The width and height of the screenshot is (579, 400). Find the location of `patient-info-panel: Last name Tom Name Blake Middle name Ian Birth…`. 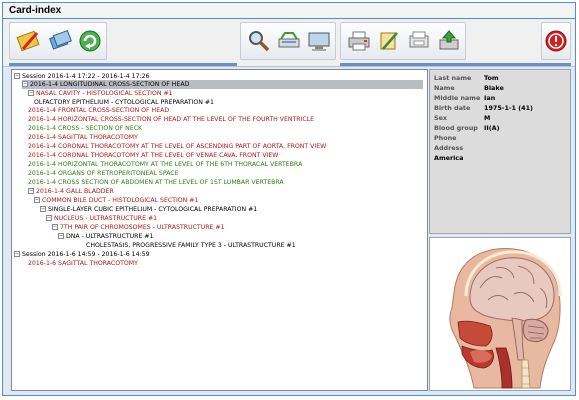

patient-info-panel: Last name Tom Name Blake Middle name Ian Birth… is located at coordinates (500, 151).